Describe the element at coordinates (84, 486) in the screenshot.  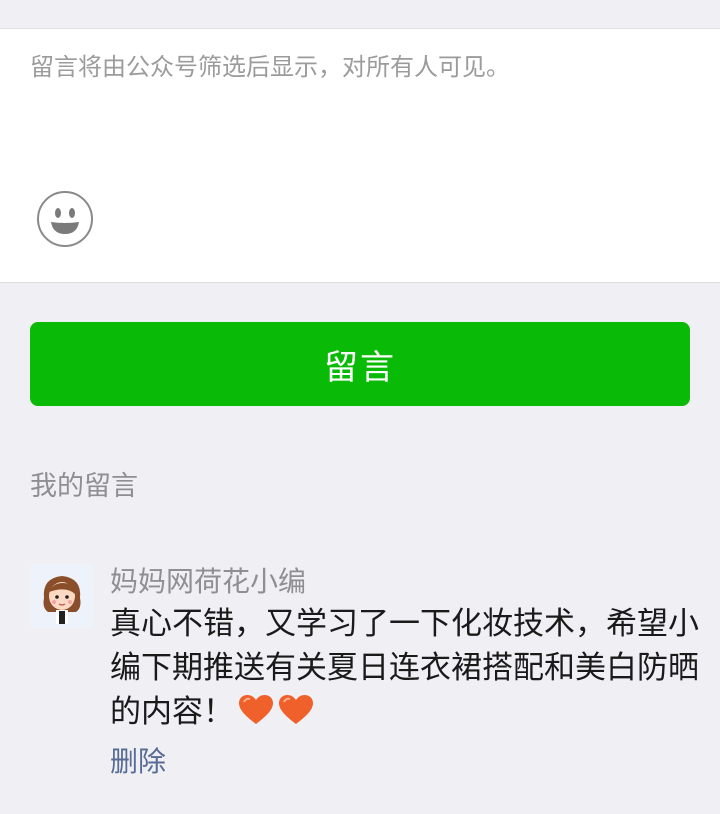
I see `my-comments-title: 我的留言` at that location.